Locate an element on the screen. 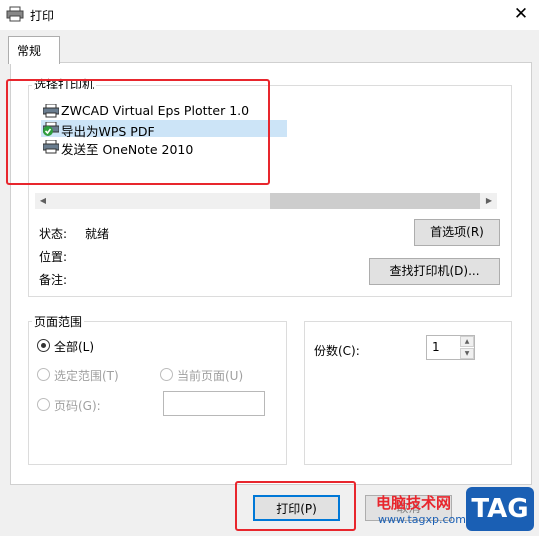  radio-all is located at coordinates (43, 345).